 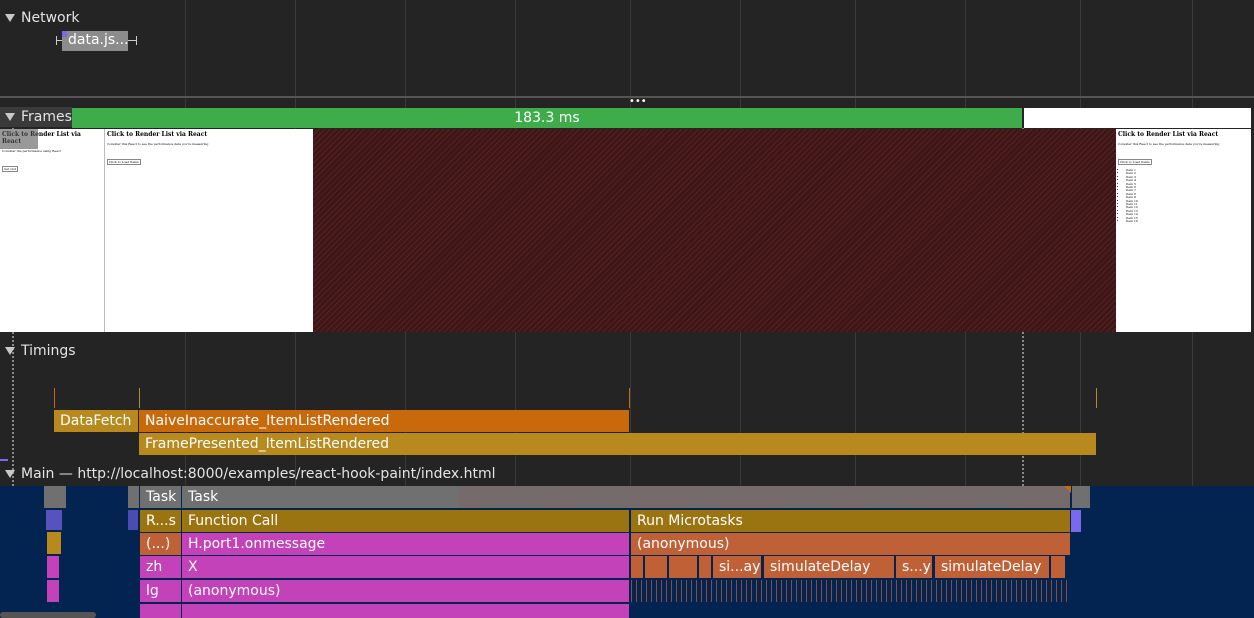 What do you see at coordinates (829, 567) in the screenshot?
I see `flame-simulate-delay-2: simulateDelay` at bounding box center [829, 567].